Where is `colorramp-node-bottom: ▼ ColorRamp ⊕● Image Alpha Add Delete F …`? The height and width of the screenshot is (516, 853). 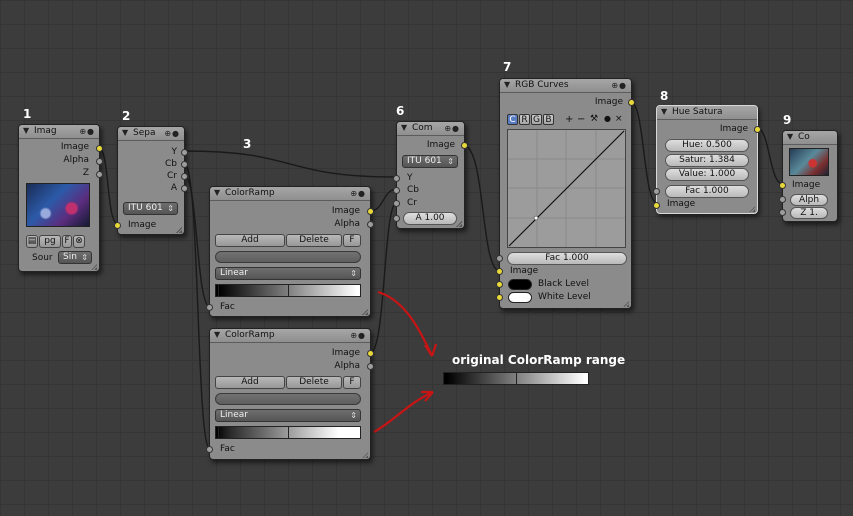 colorramp-node-bottom: ▼ ColorRamp ⊕● Image Alpha Add Delete F … is located at coordinates (290, 394).